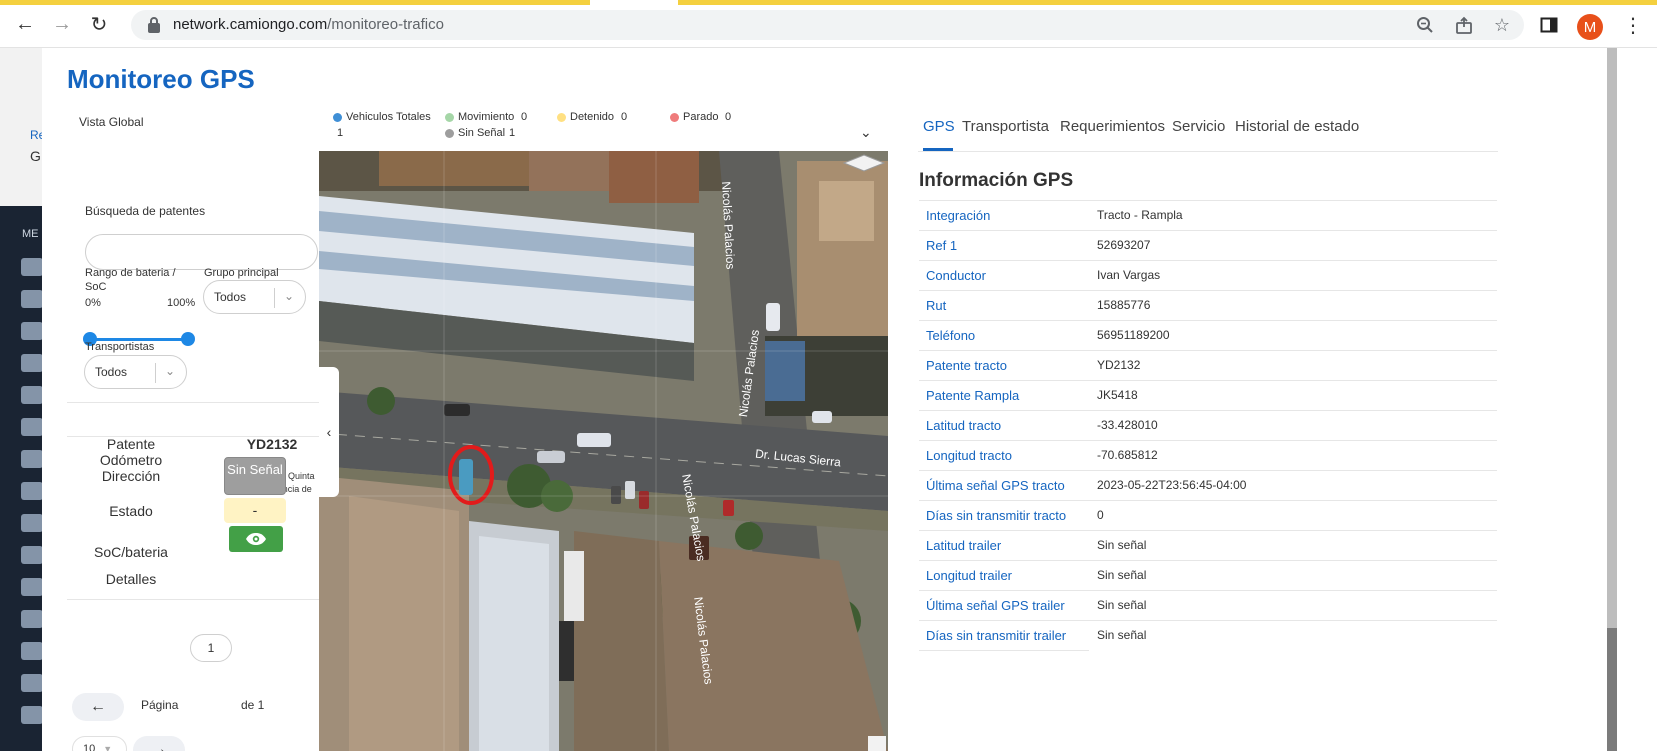 The height and width of the screenshot is (751, 1657). I want to click on collapse-panel-button: ‹, so click(329, 432).